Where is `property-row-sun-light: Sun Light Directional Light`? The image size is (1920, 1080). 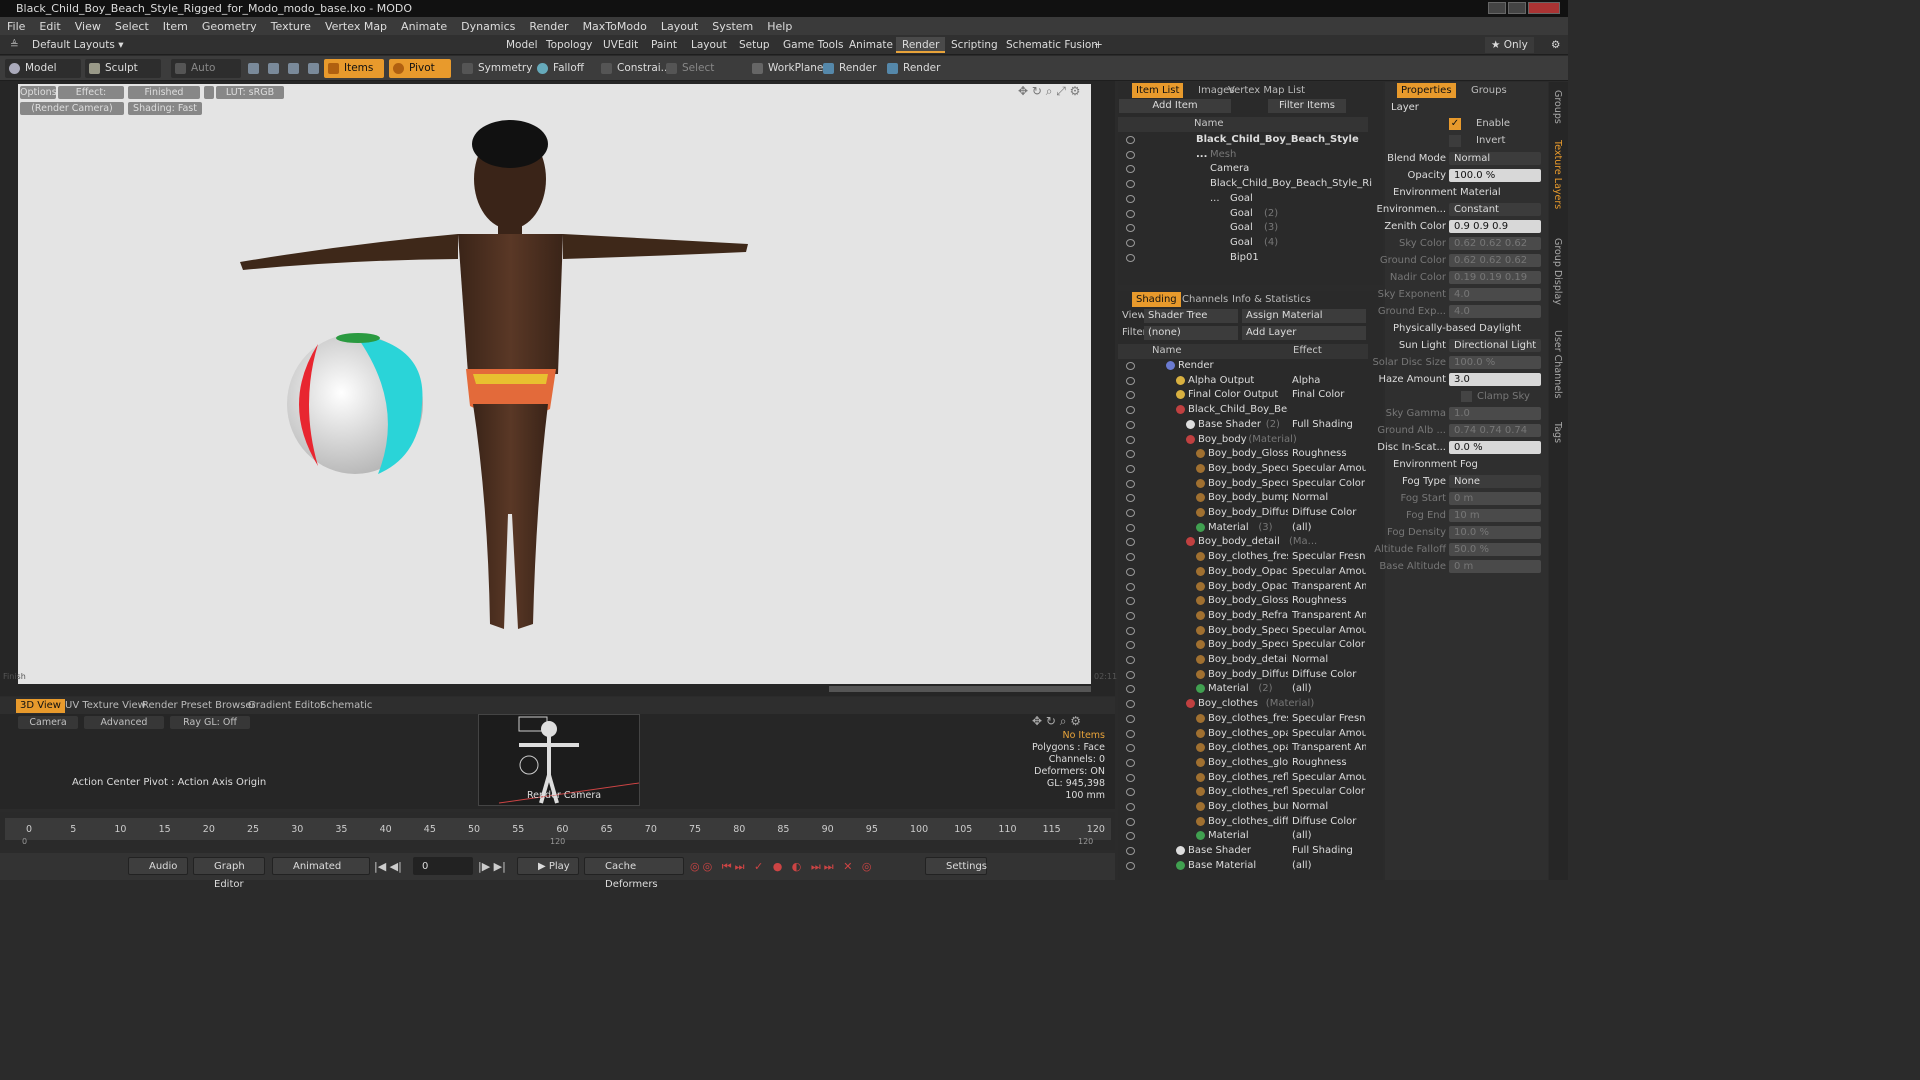 property-row-sun-light: Sun Light Directional Light is located at coordinates (1466, 345).